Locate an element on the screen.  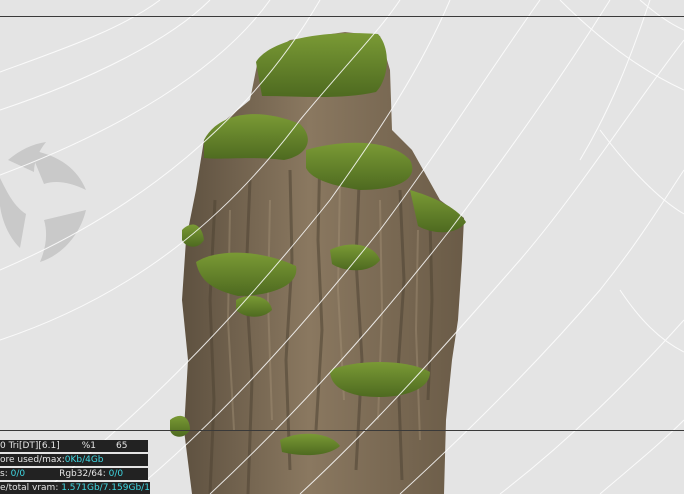
stat-textures-label: s: is located at coordinates (5, 474).